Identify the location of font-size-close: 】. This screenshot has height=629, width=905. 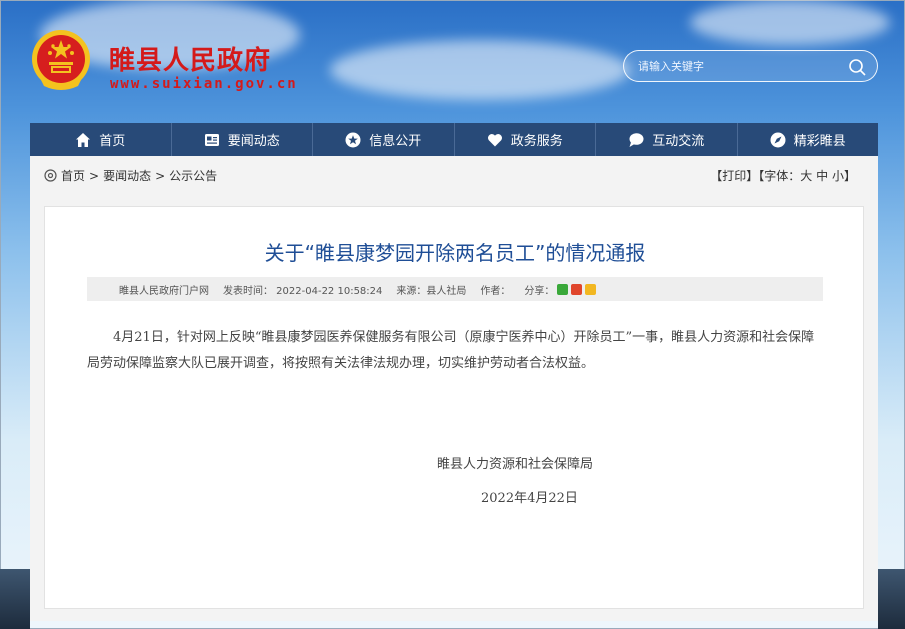
(849, 176).